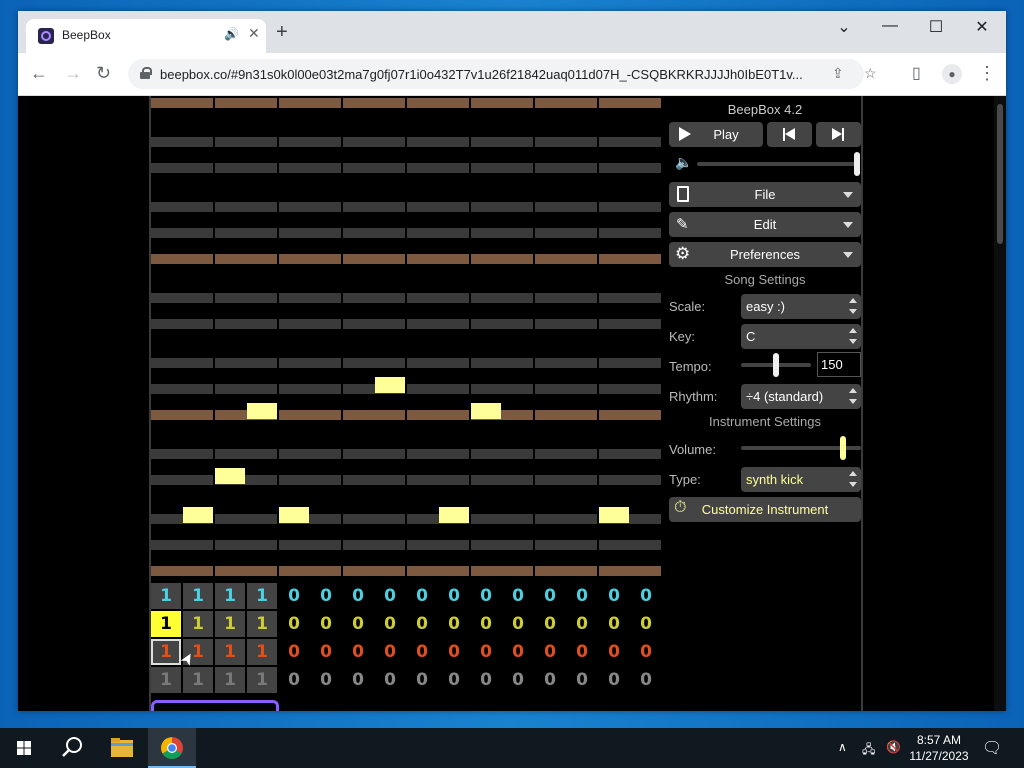 This screenshot has width=1024, height=768. I want to click on new-tab-button: +, so click(282, 32).